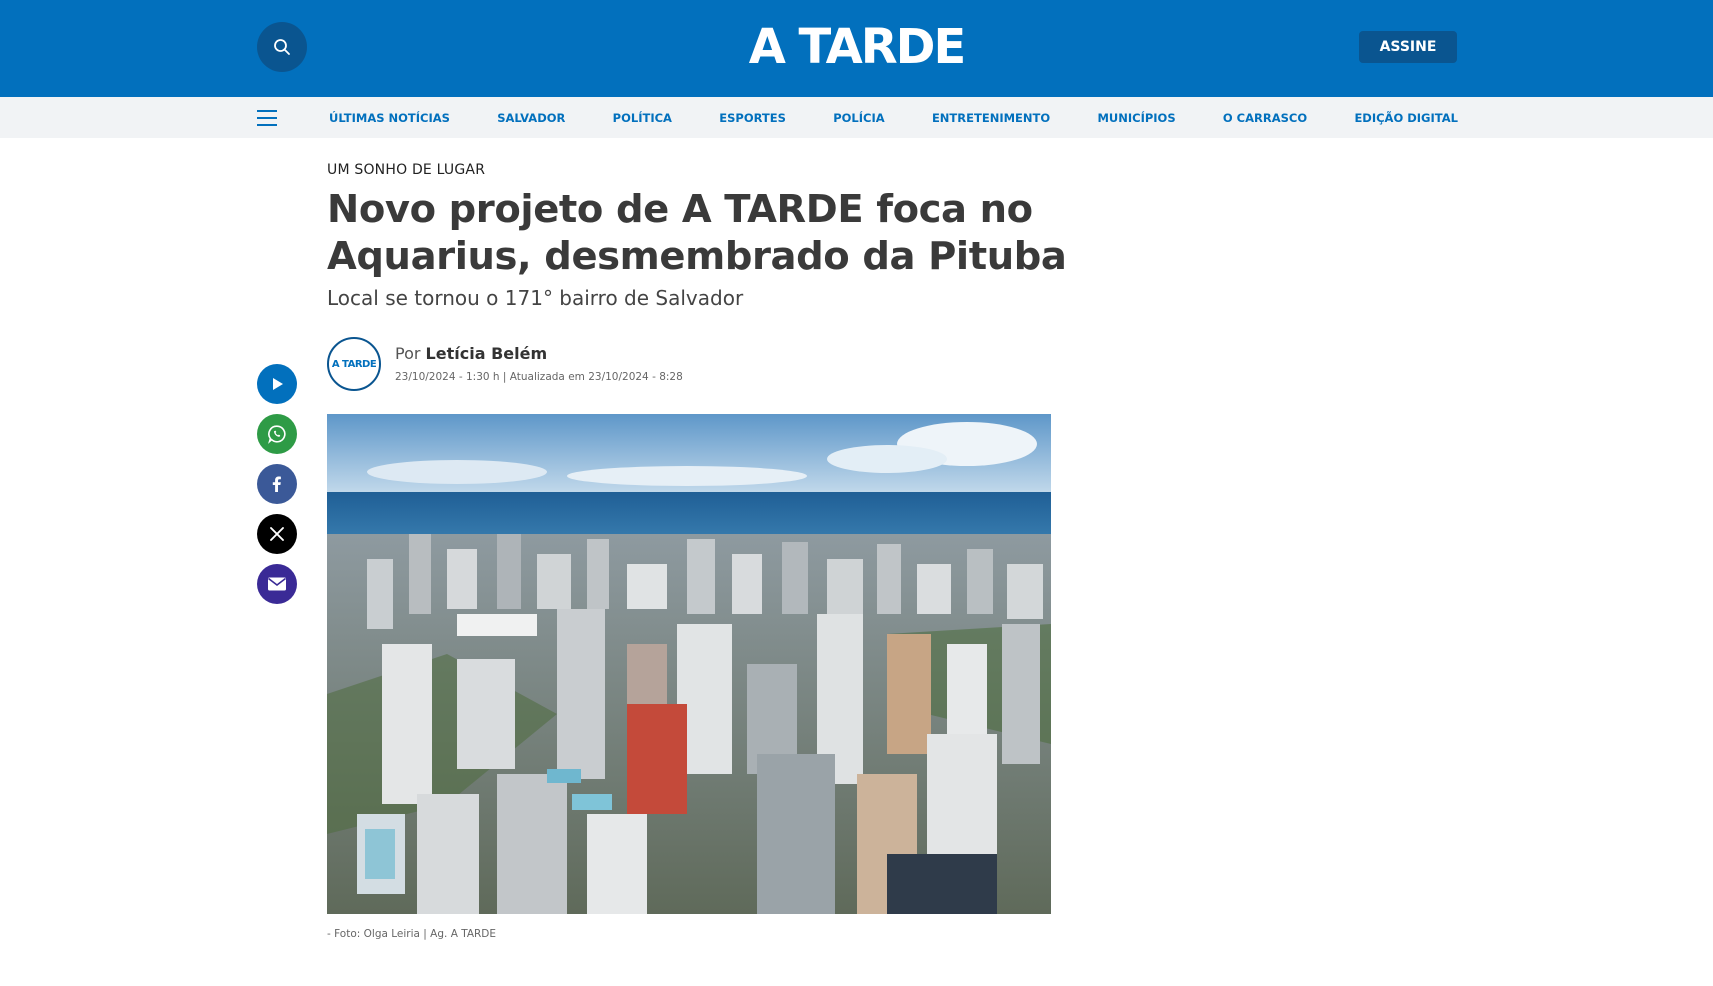  What do you see at coordinates (1136, 118) in the screenshot?
I see `nav-item-municipios: MUNICÍPIOS` at bounding box center [1136, 118].